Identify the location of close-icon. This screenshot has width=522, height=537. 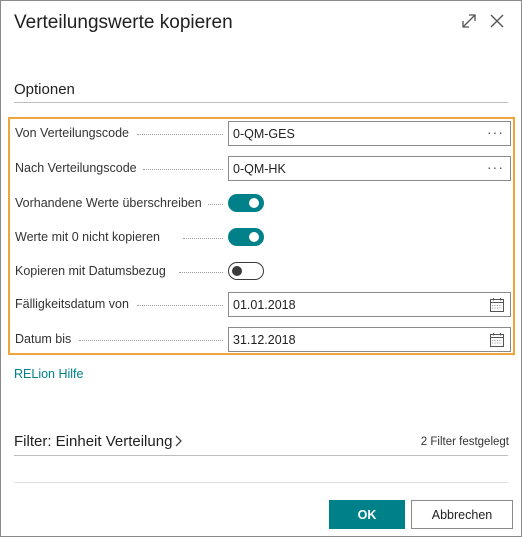
(497, 21).